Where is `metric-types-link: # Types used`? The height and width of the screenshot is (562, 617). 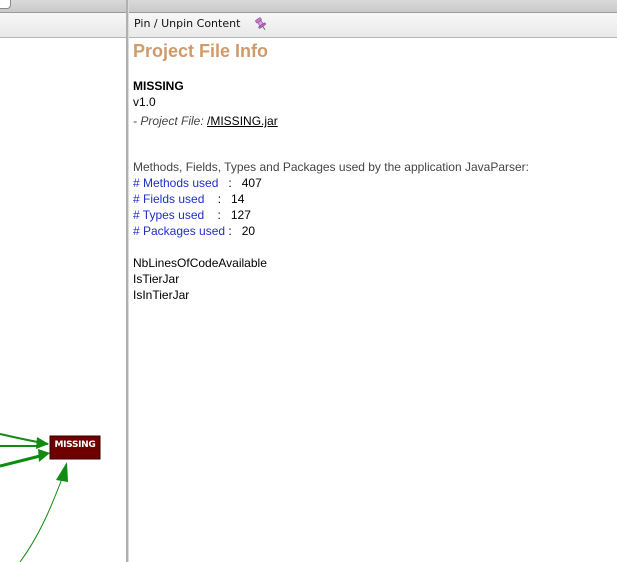 metric-types-link: # Types used is located at coordinates (168, 215).